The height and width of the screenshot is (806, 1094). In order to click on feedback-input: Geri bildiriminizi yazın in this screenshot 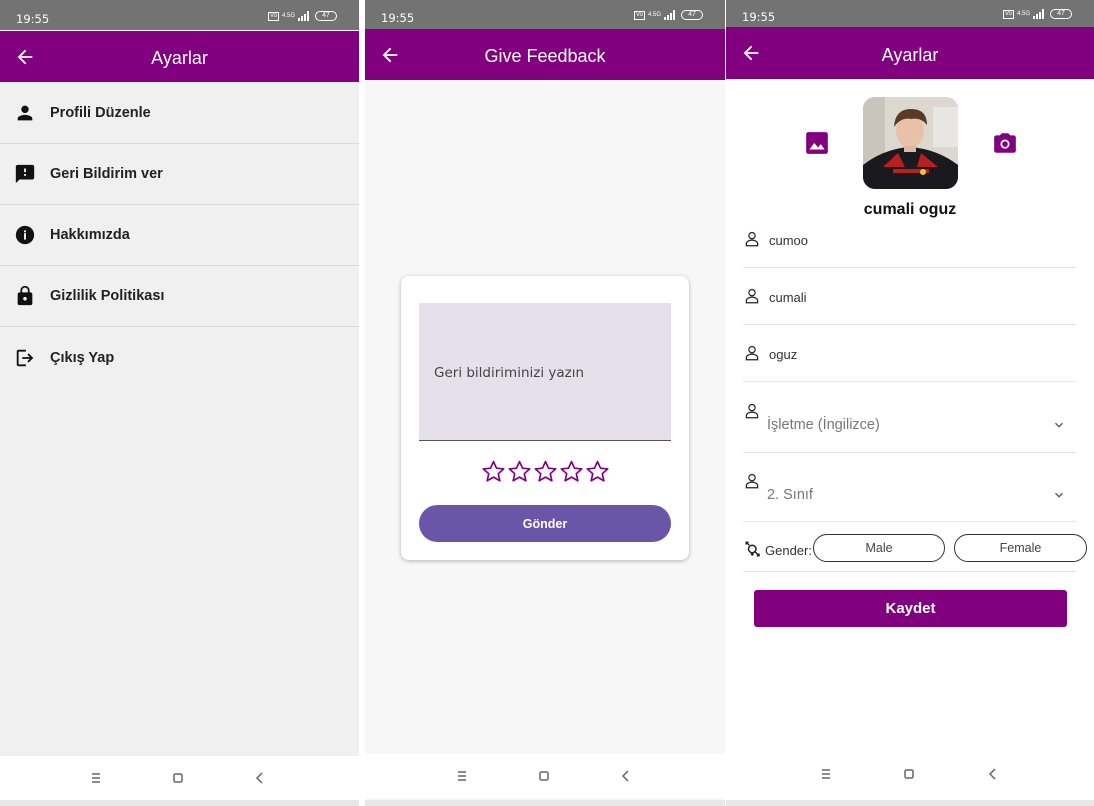, I will do `click(545, 372)`.